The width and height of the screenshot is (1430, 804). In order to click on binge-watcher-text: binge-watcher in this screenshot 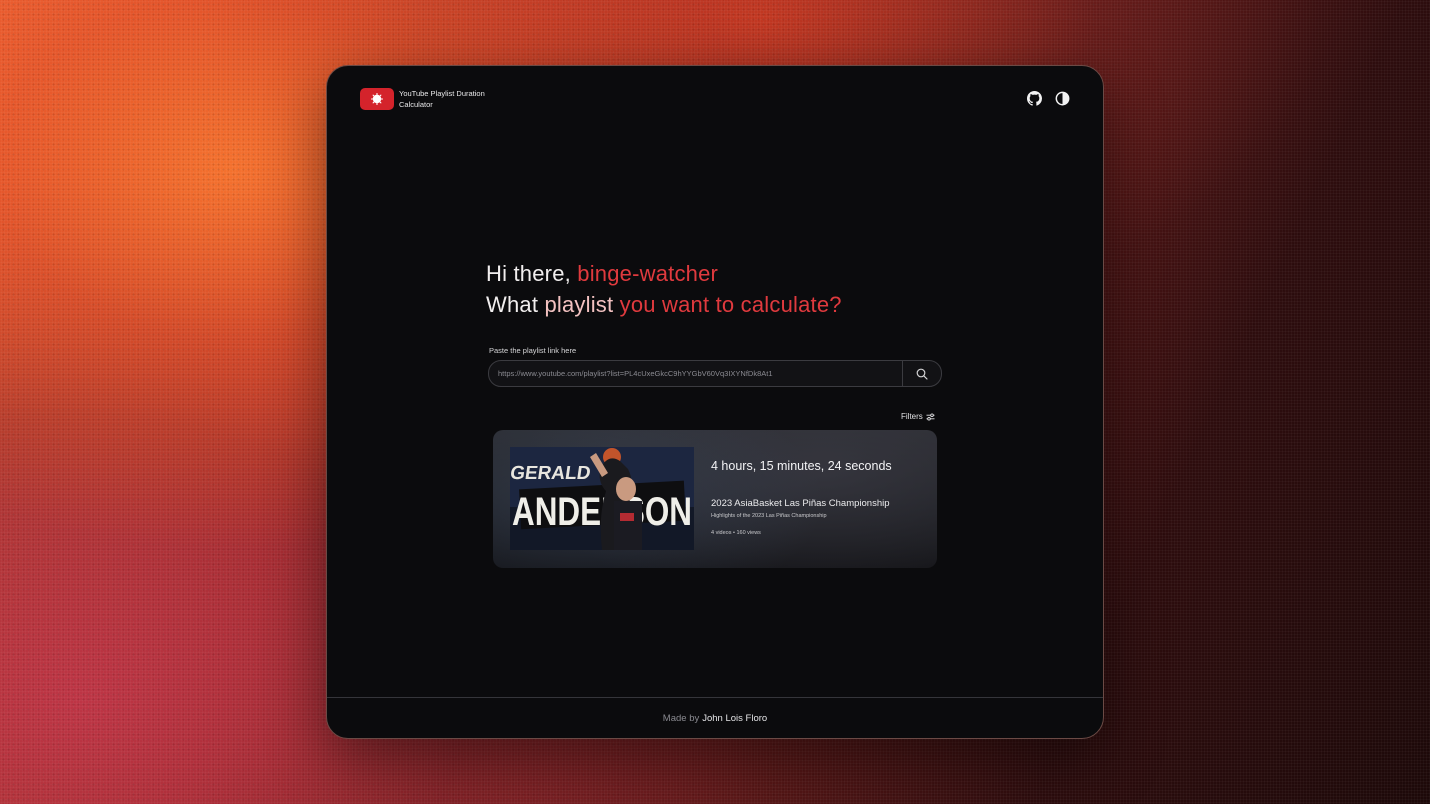, I will do `click(648, 273)`.